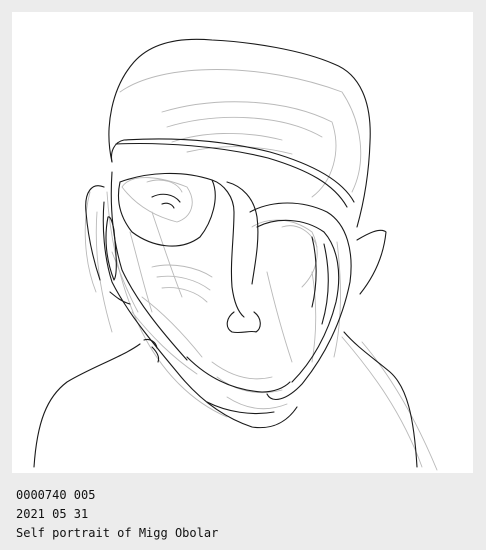 This screenshot has width=486, height=550. What do you see at coordinates (52, 514) in the screenshot?
I see `date: 2021 05 31` at bounding box center [52, 514].